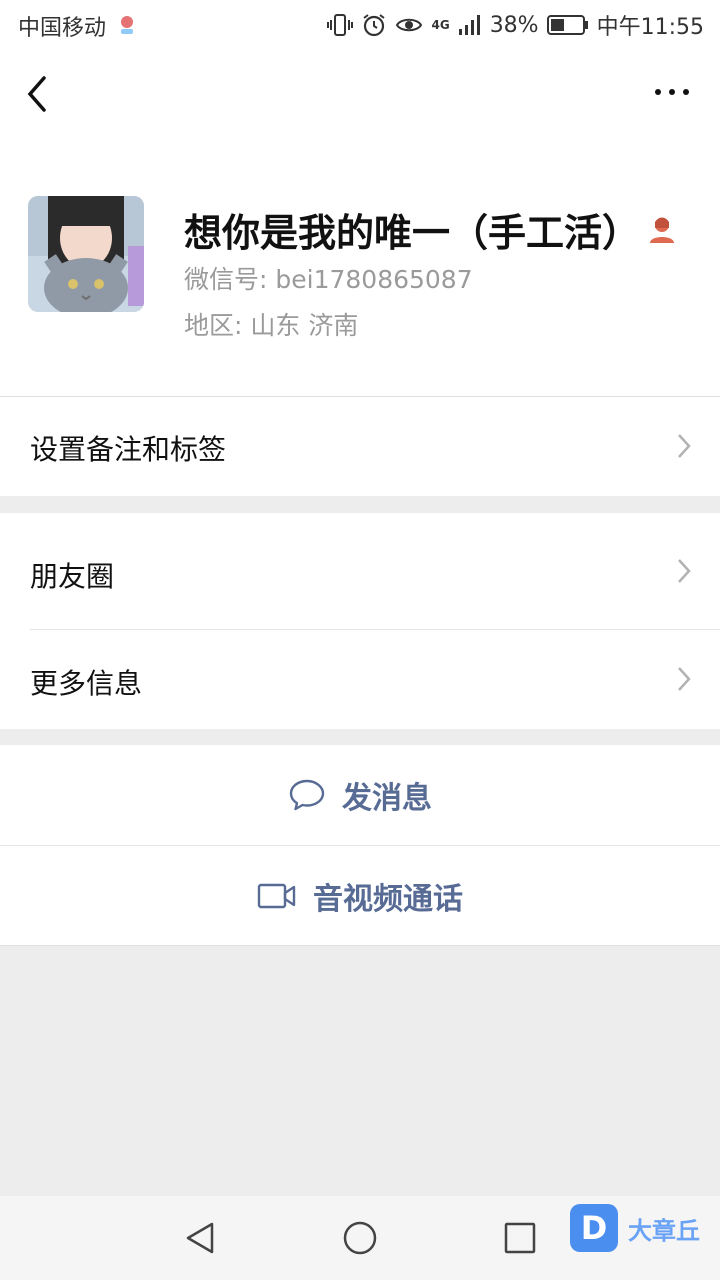  Describe the element at coordinates (62, 28) in the screenshot. I see `carrier-label: 中国移动` at that location.